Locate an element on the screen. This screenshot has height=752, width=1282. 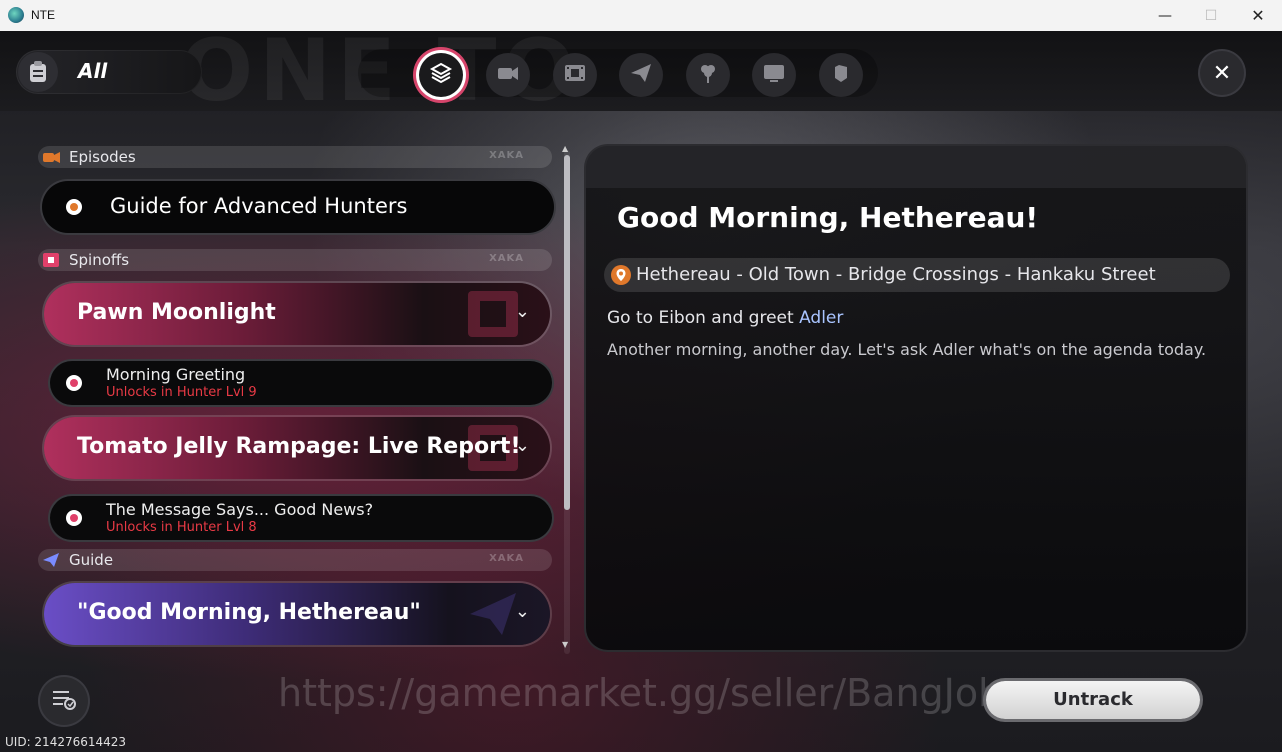
scroll-down-arrow: ▼ is located at coordinates (565, 644).